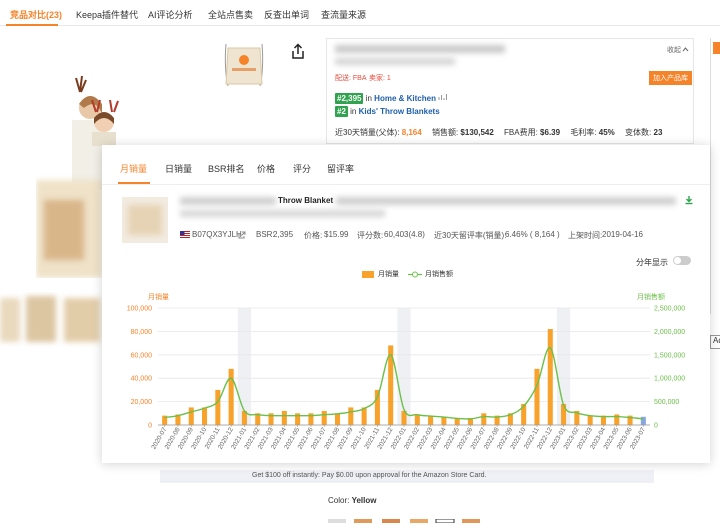 The width and height of the screenshot is (720, 528). What do you see at coordinates (145, 220) in the screenshot?
I see `popup-product-thumbnail` at bounding box center [145, 220].